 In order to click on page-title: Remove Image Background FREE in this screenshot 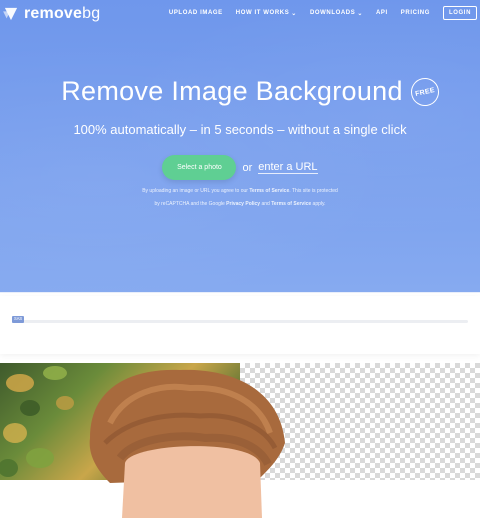, I will do `click(240, 91)`.